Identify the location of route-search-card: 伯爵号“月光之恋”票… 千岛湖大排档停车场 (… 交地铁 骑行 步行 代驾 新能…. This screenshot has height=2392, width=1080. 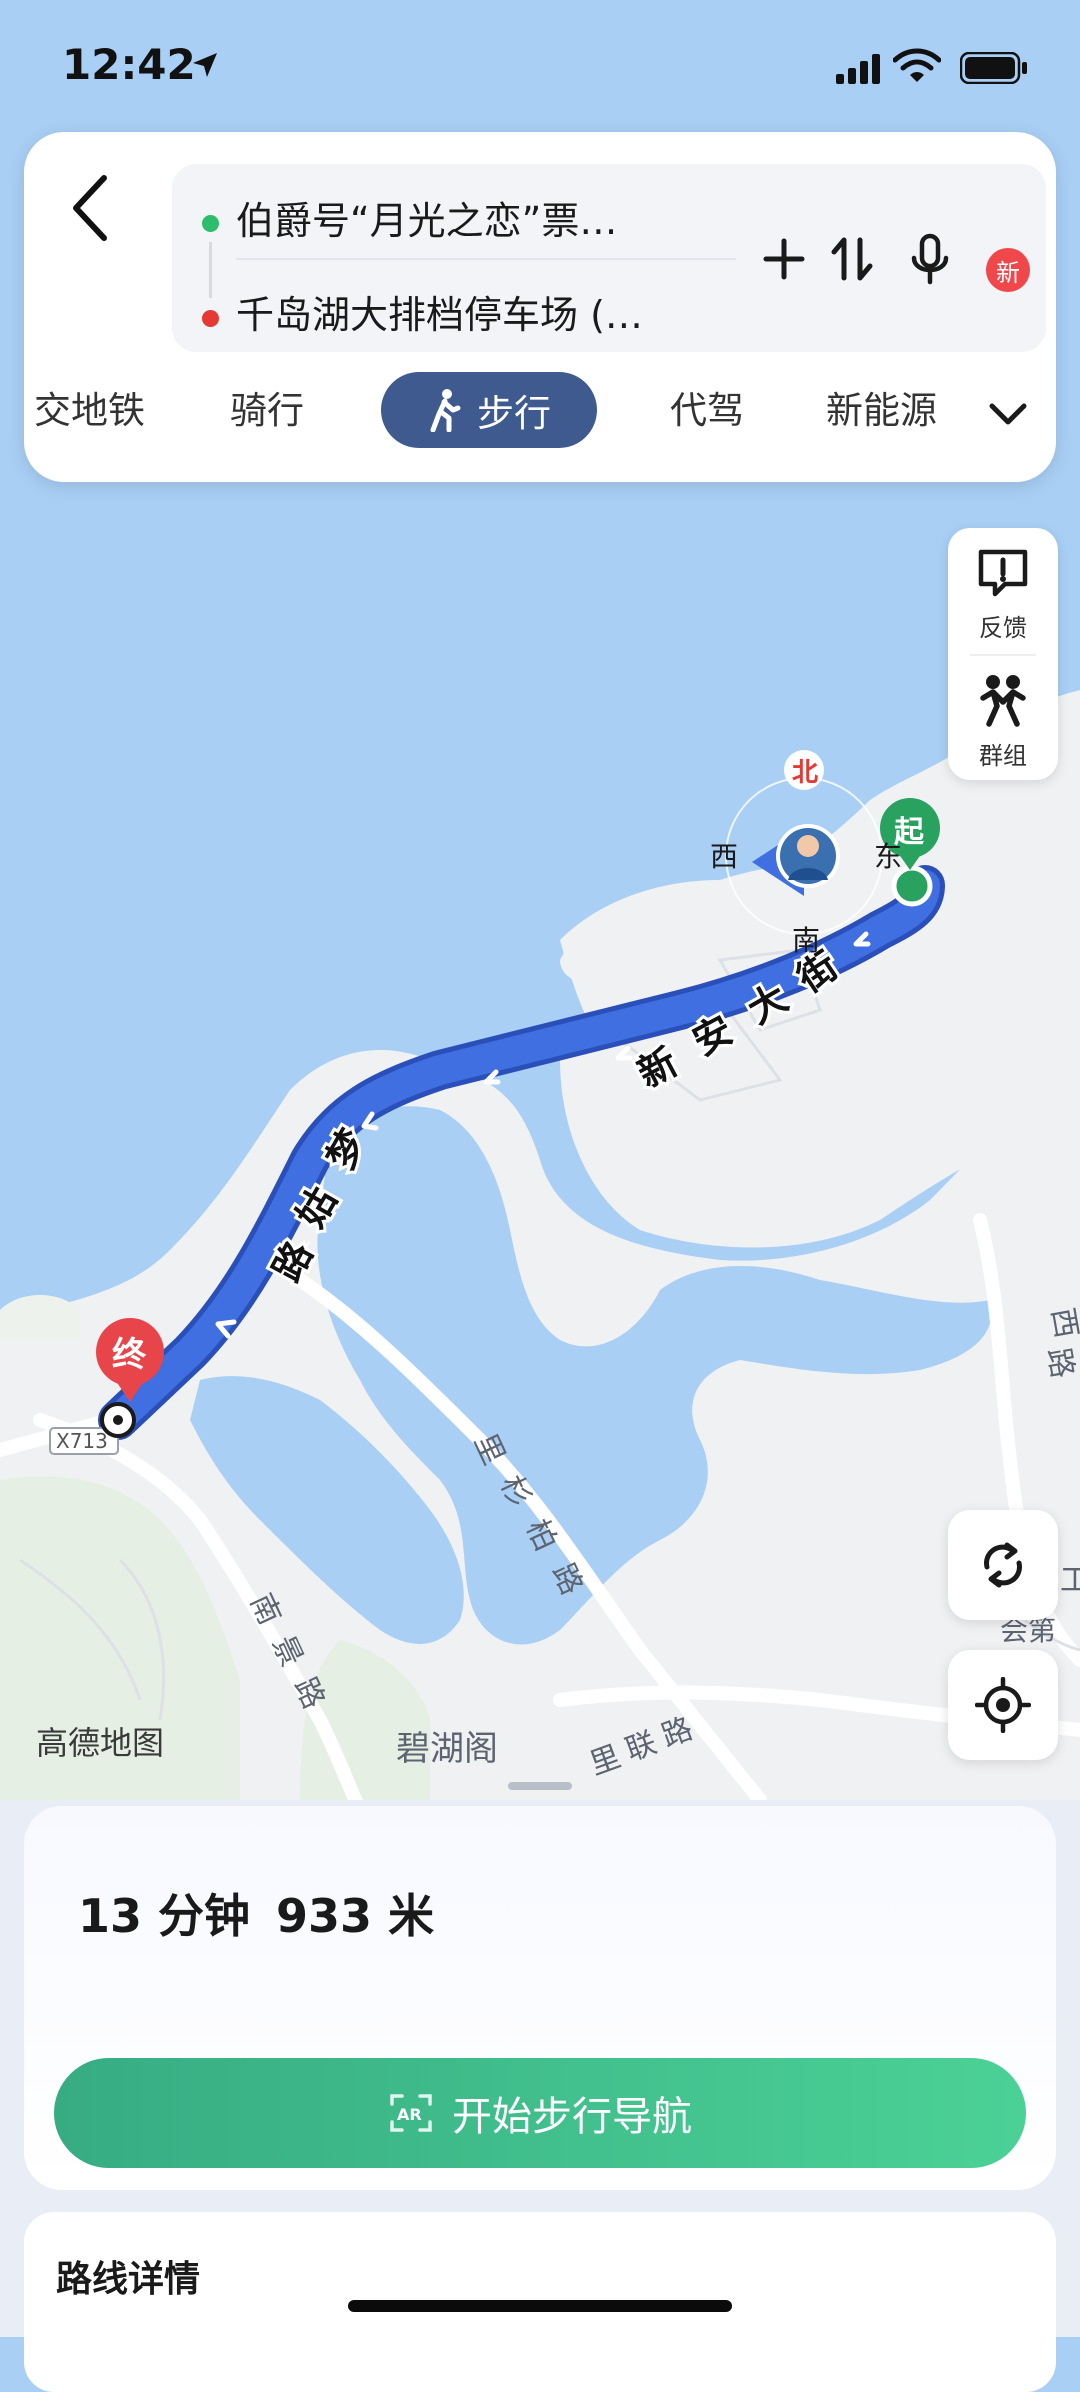
(540, 307).